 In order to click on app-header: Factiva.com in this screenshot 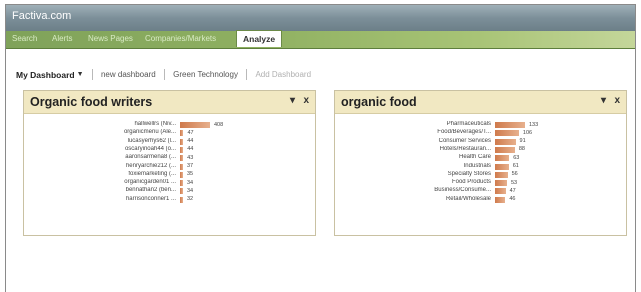, I will do `click(320, 18)`.